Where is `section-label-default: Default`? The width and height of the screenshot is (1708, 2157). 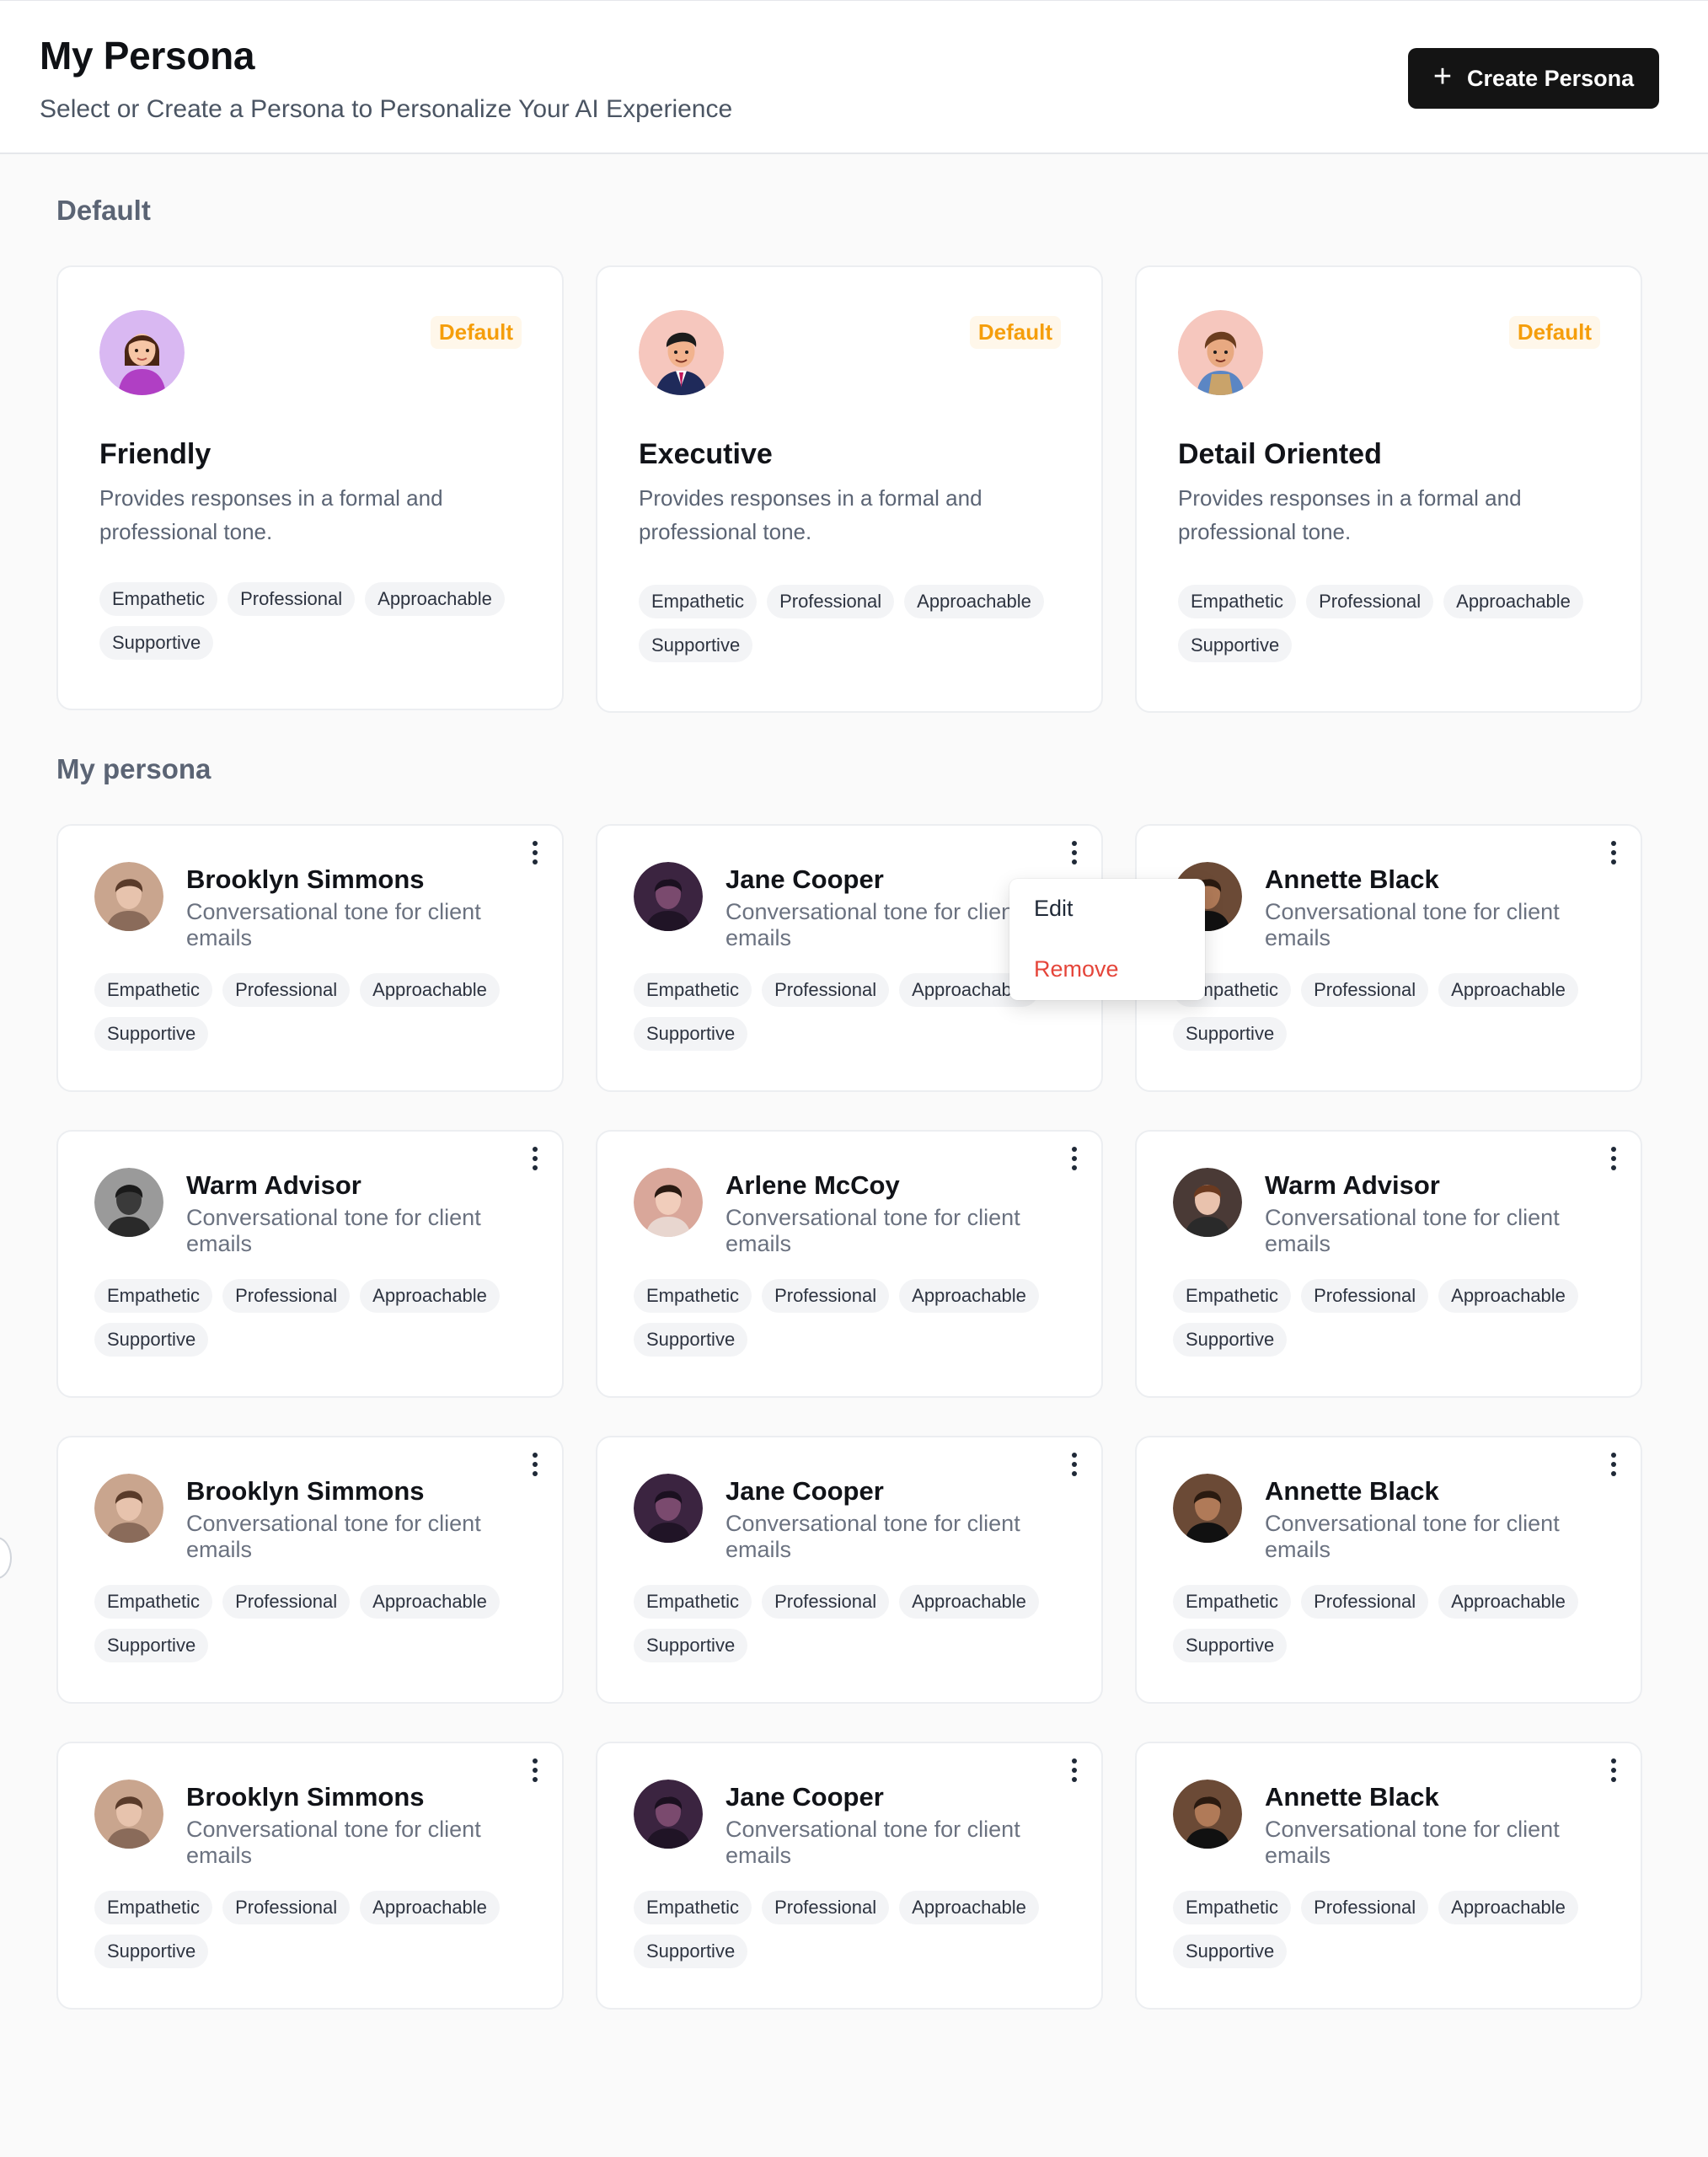
section-label-default: Default is located at coordinates (103, 210).